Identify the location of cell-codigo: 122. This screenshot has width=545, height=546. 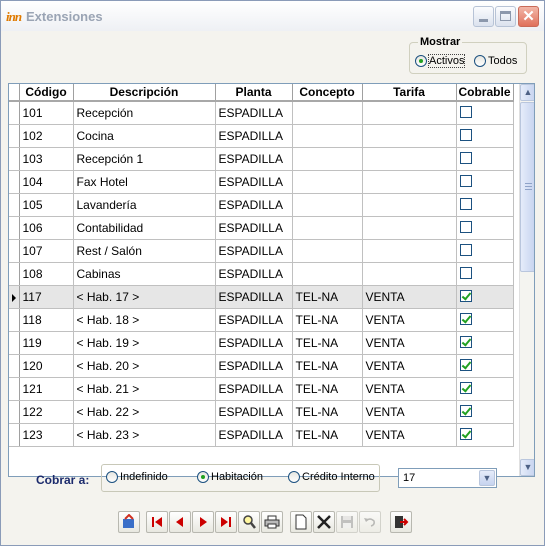
(46, 412).